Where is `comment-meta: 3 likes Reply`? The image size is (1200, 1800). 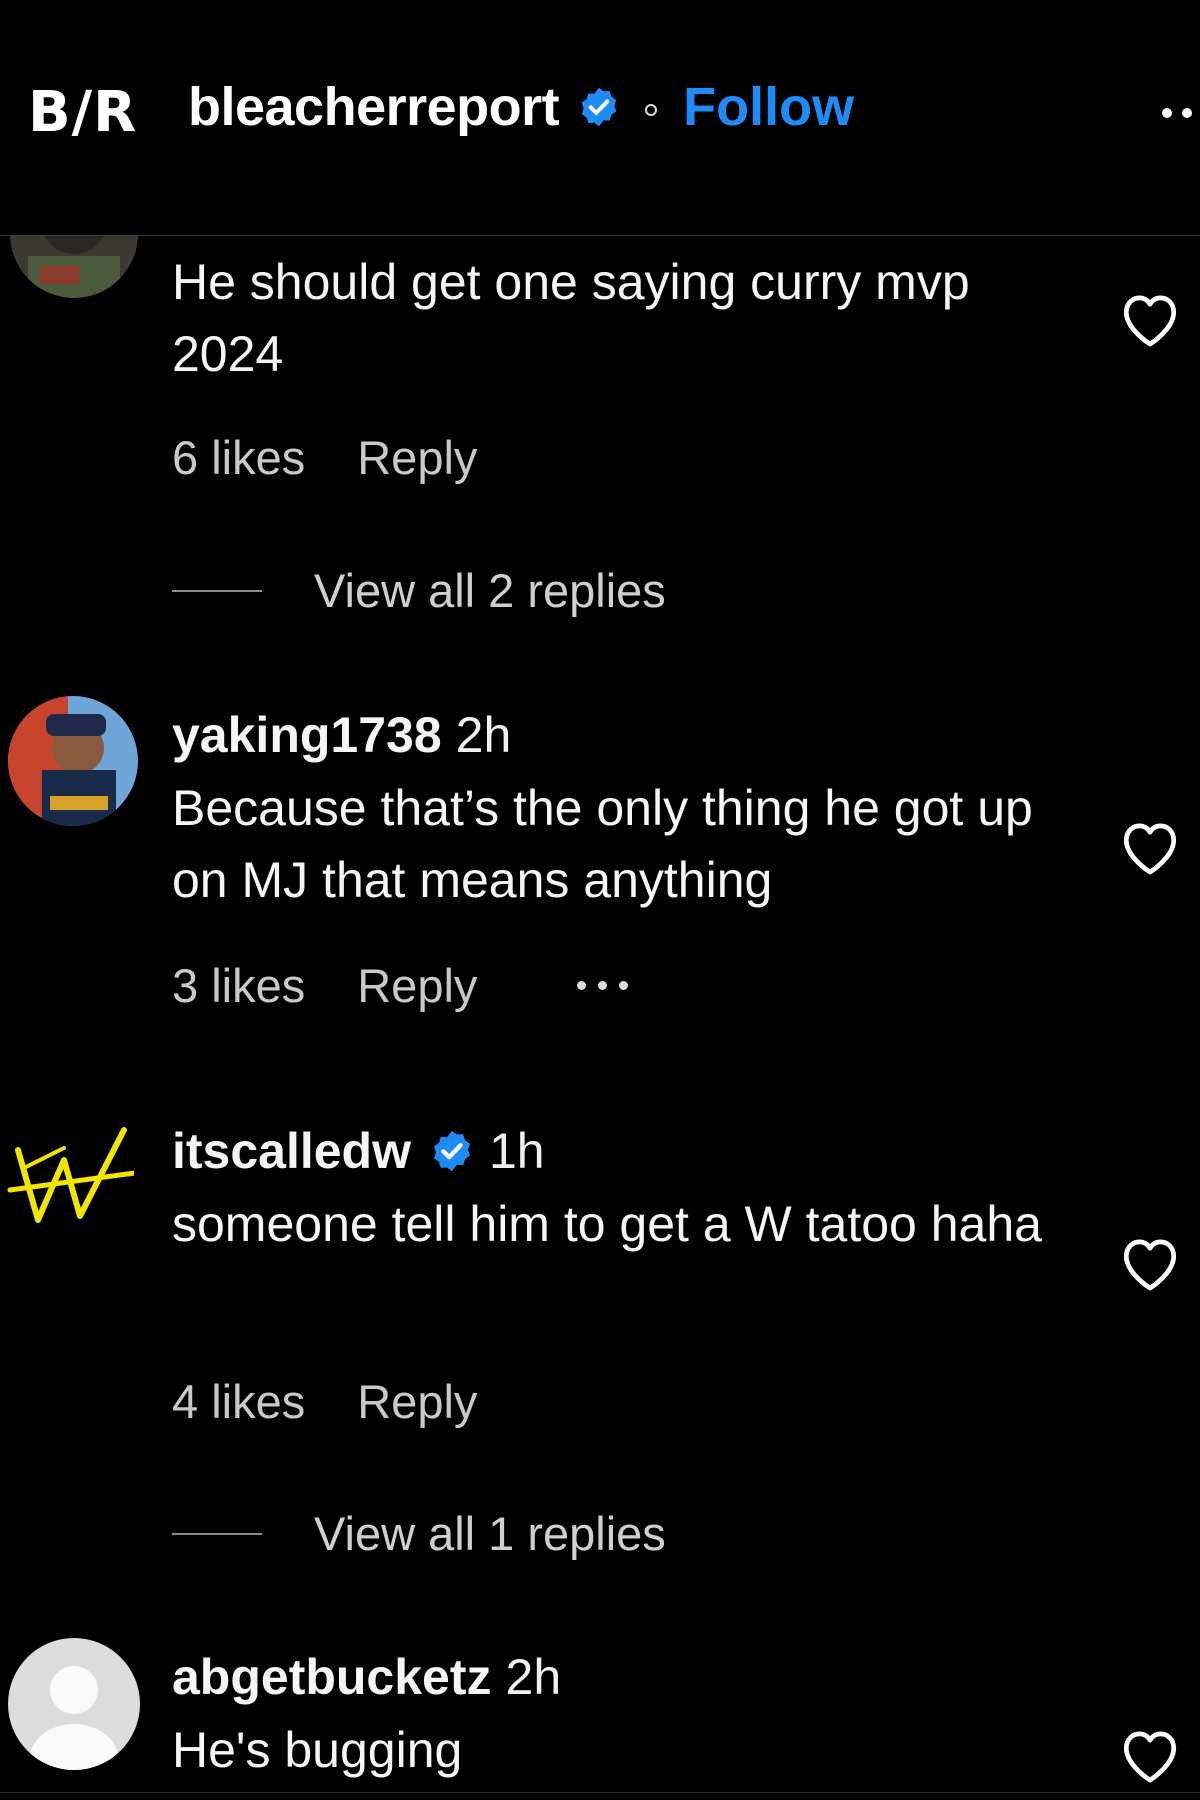
comment-meta: 3 likes Reply is located at coordinates (400, 985).